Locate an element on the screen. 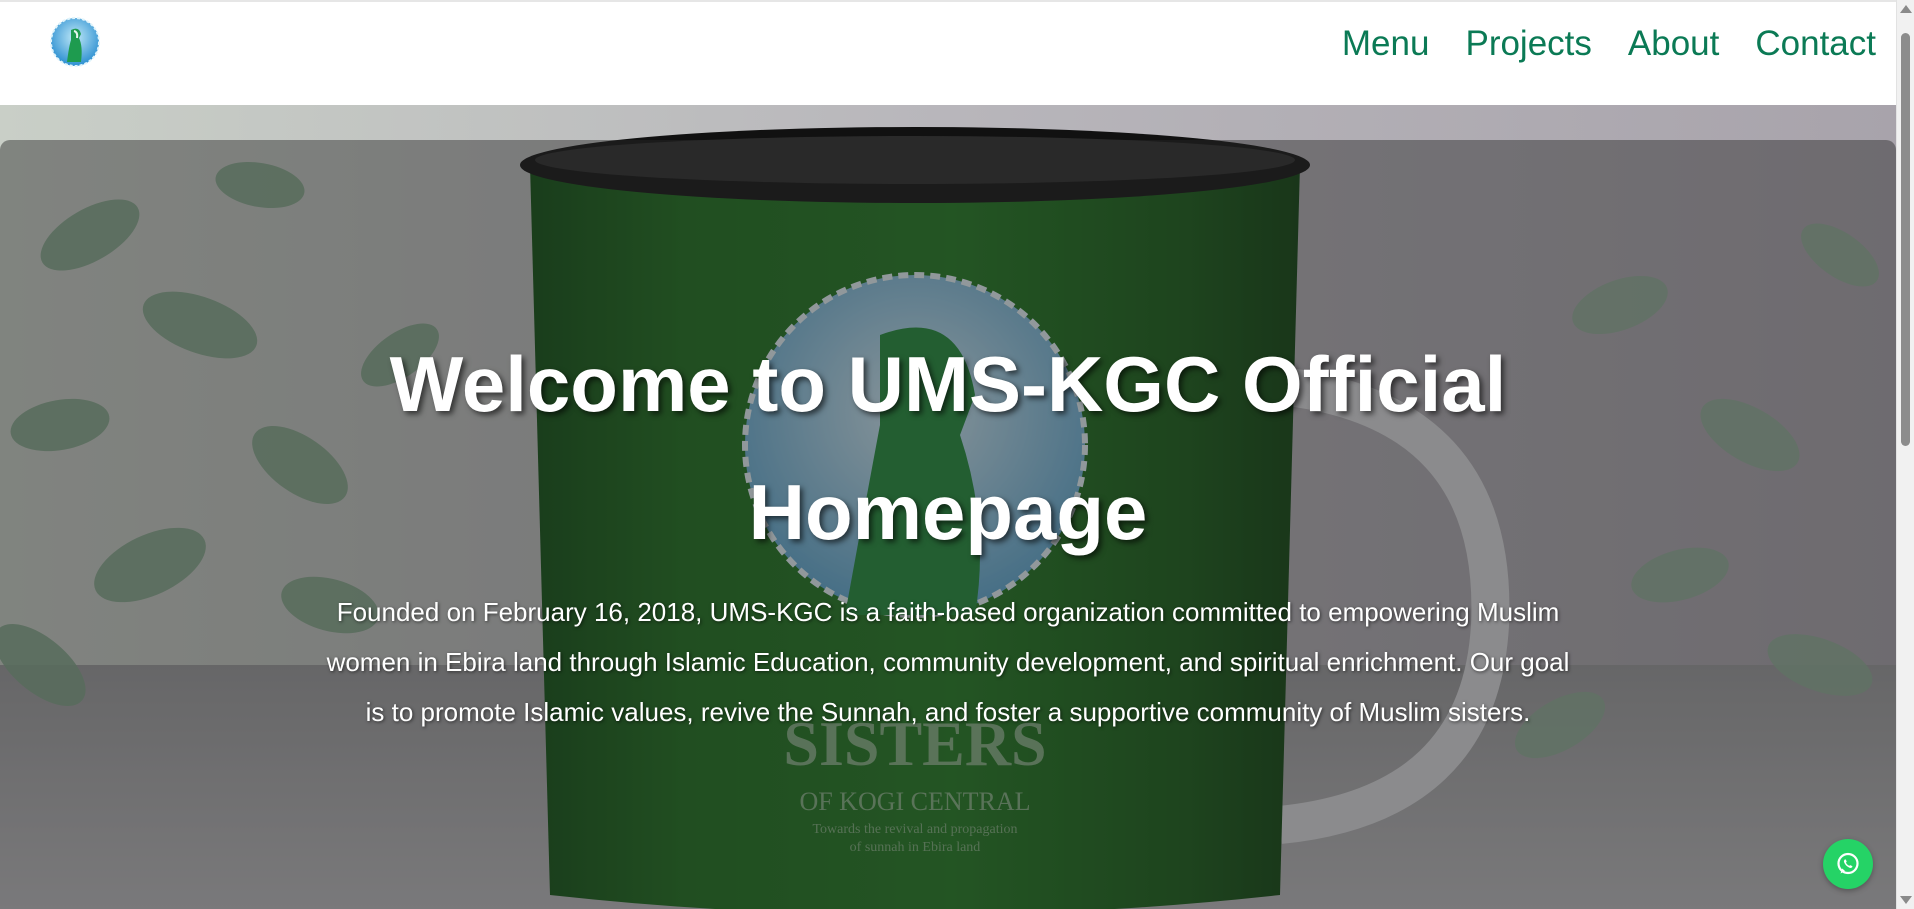 The image size is (1914, 909). main-nav: Menu Projects About Contact is located at coordinates (1609, 44).